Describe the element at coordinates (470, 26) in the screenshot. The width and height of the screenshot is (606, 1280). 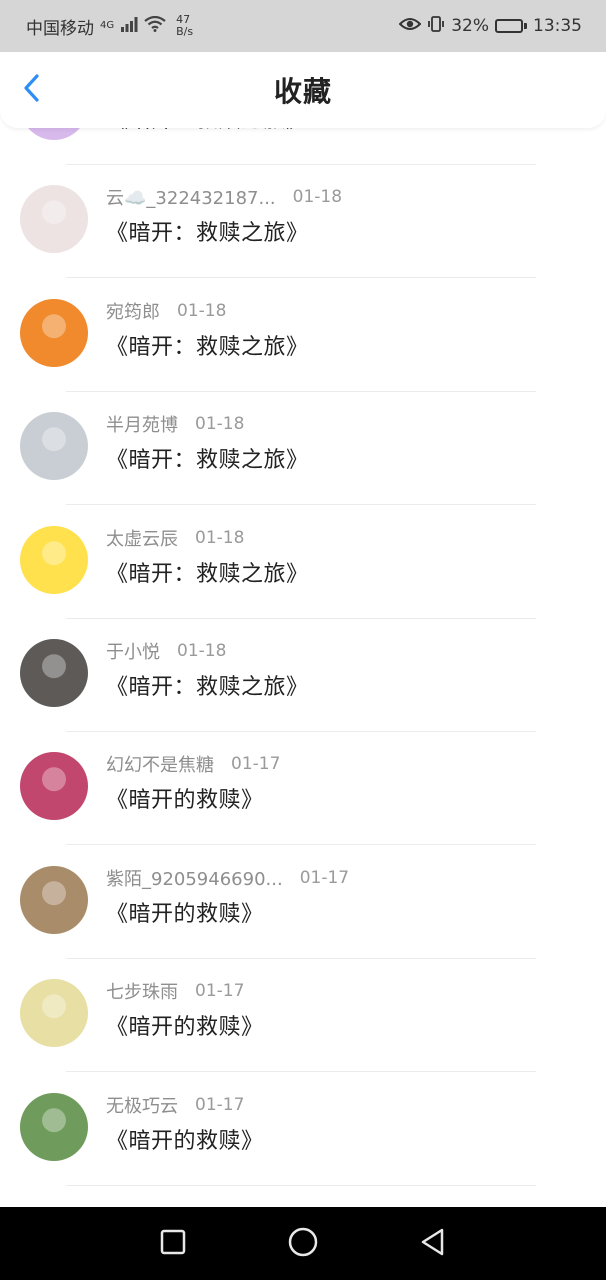
I see `battery-percent: 32%` at that location.